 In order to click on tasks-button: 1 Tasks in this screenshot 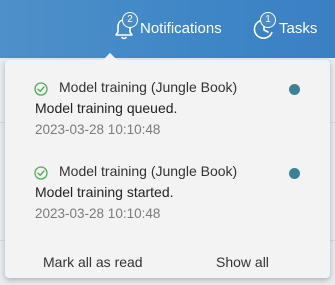, I will do `click(284, 27)`.